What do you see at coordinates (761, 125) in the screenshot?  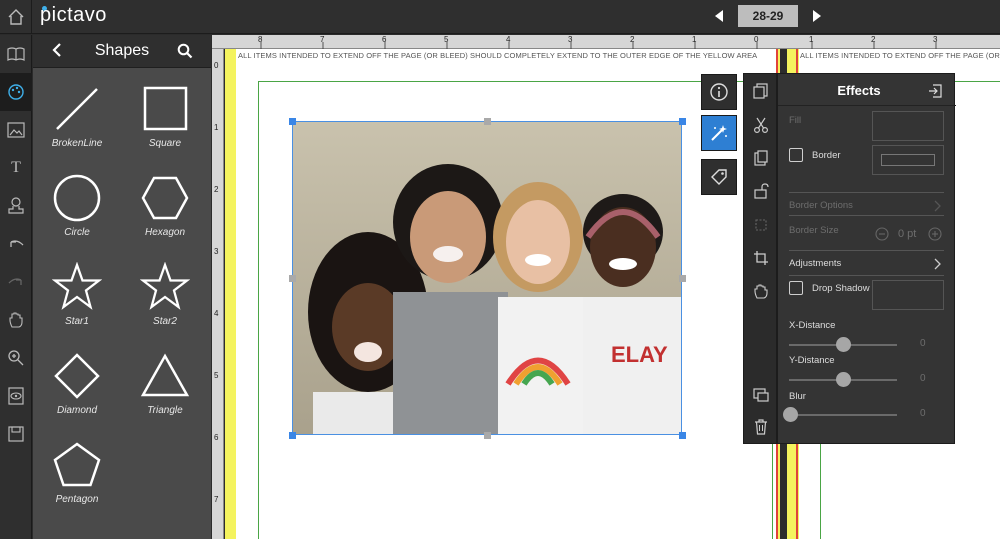 I see `cut-button` at bounding box center [761, 125].